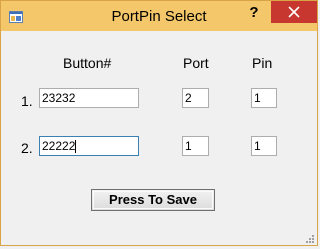 This screenshot has width=320, height=249. Describe the element at coordinates (264, 98) in the screenshot. I see `pin-field-1: 1` at that location.